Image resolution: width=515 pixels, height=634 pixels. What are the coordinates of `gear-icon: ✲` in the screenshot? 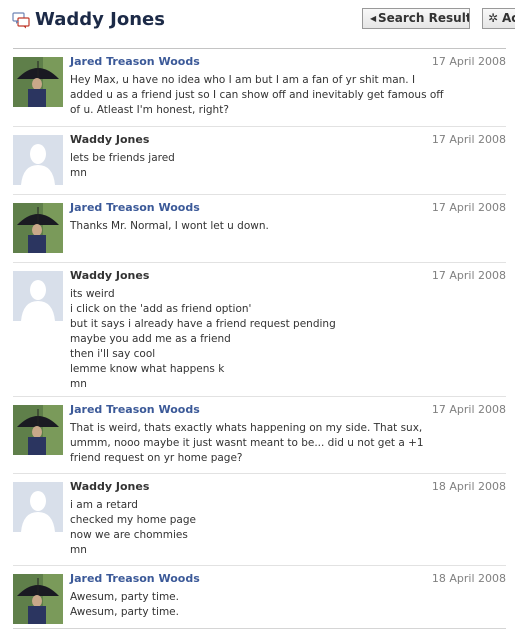 It's located at (493, 18).